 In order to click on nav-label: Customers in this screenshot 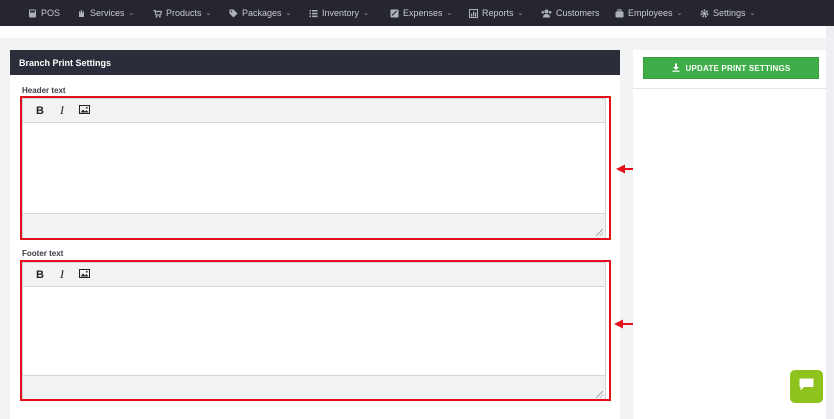, I will do `click(578, 13)`.